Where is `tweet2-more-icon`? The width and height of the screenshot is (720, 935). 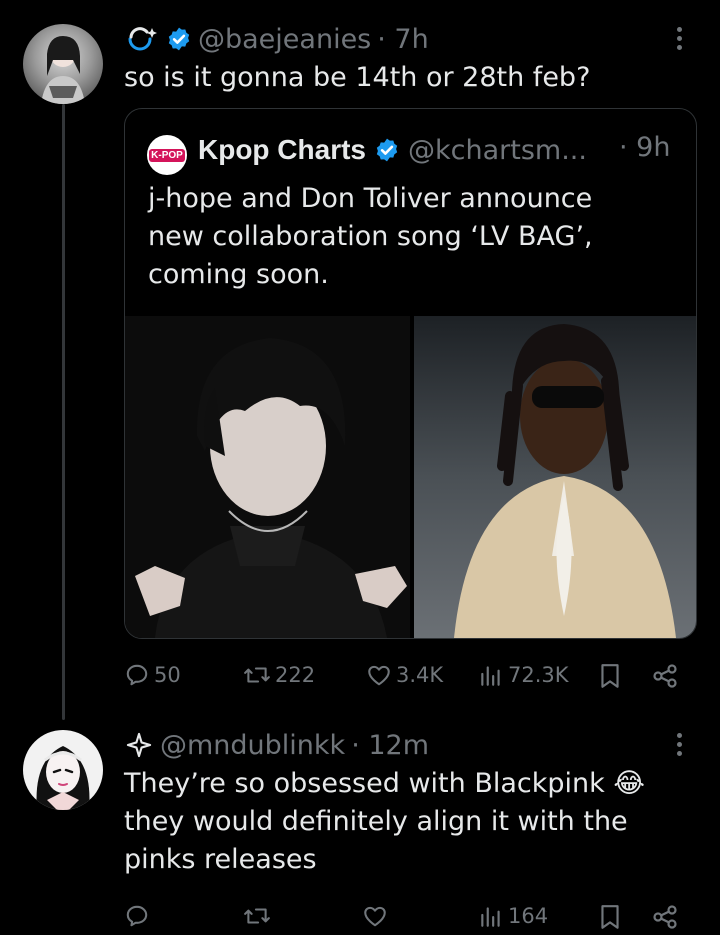
tweet2-more-icon is located at coordinates (680, 744).